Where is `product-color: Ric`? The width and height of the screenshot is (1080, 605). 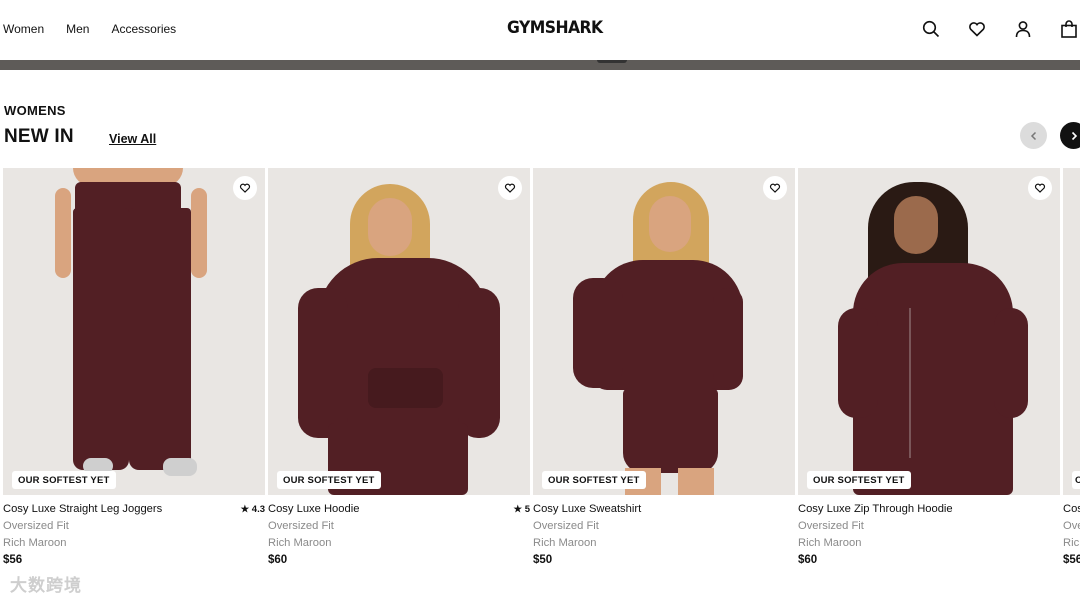
product-color: Ric is located at coordinates (1071, 543).